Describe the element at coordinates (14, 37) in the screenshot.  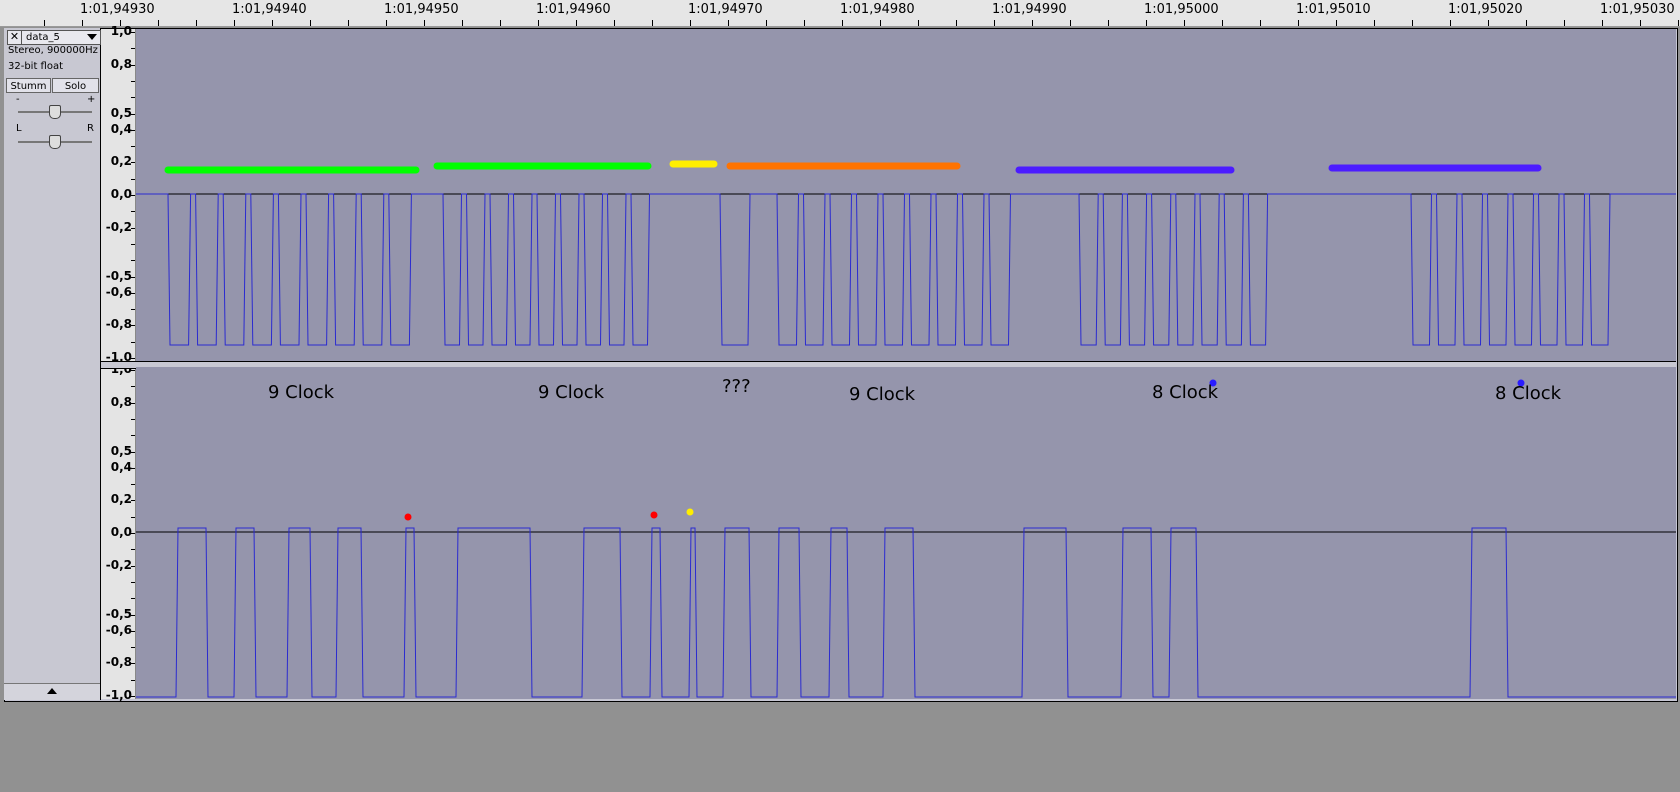
I see `close-track-button: ✕` at that location.